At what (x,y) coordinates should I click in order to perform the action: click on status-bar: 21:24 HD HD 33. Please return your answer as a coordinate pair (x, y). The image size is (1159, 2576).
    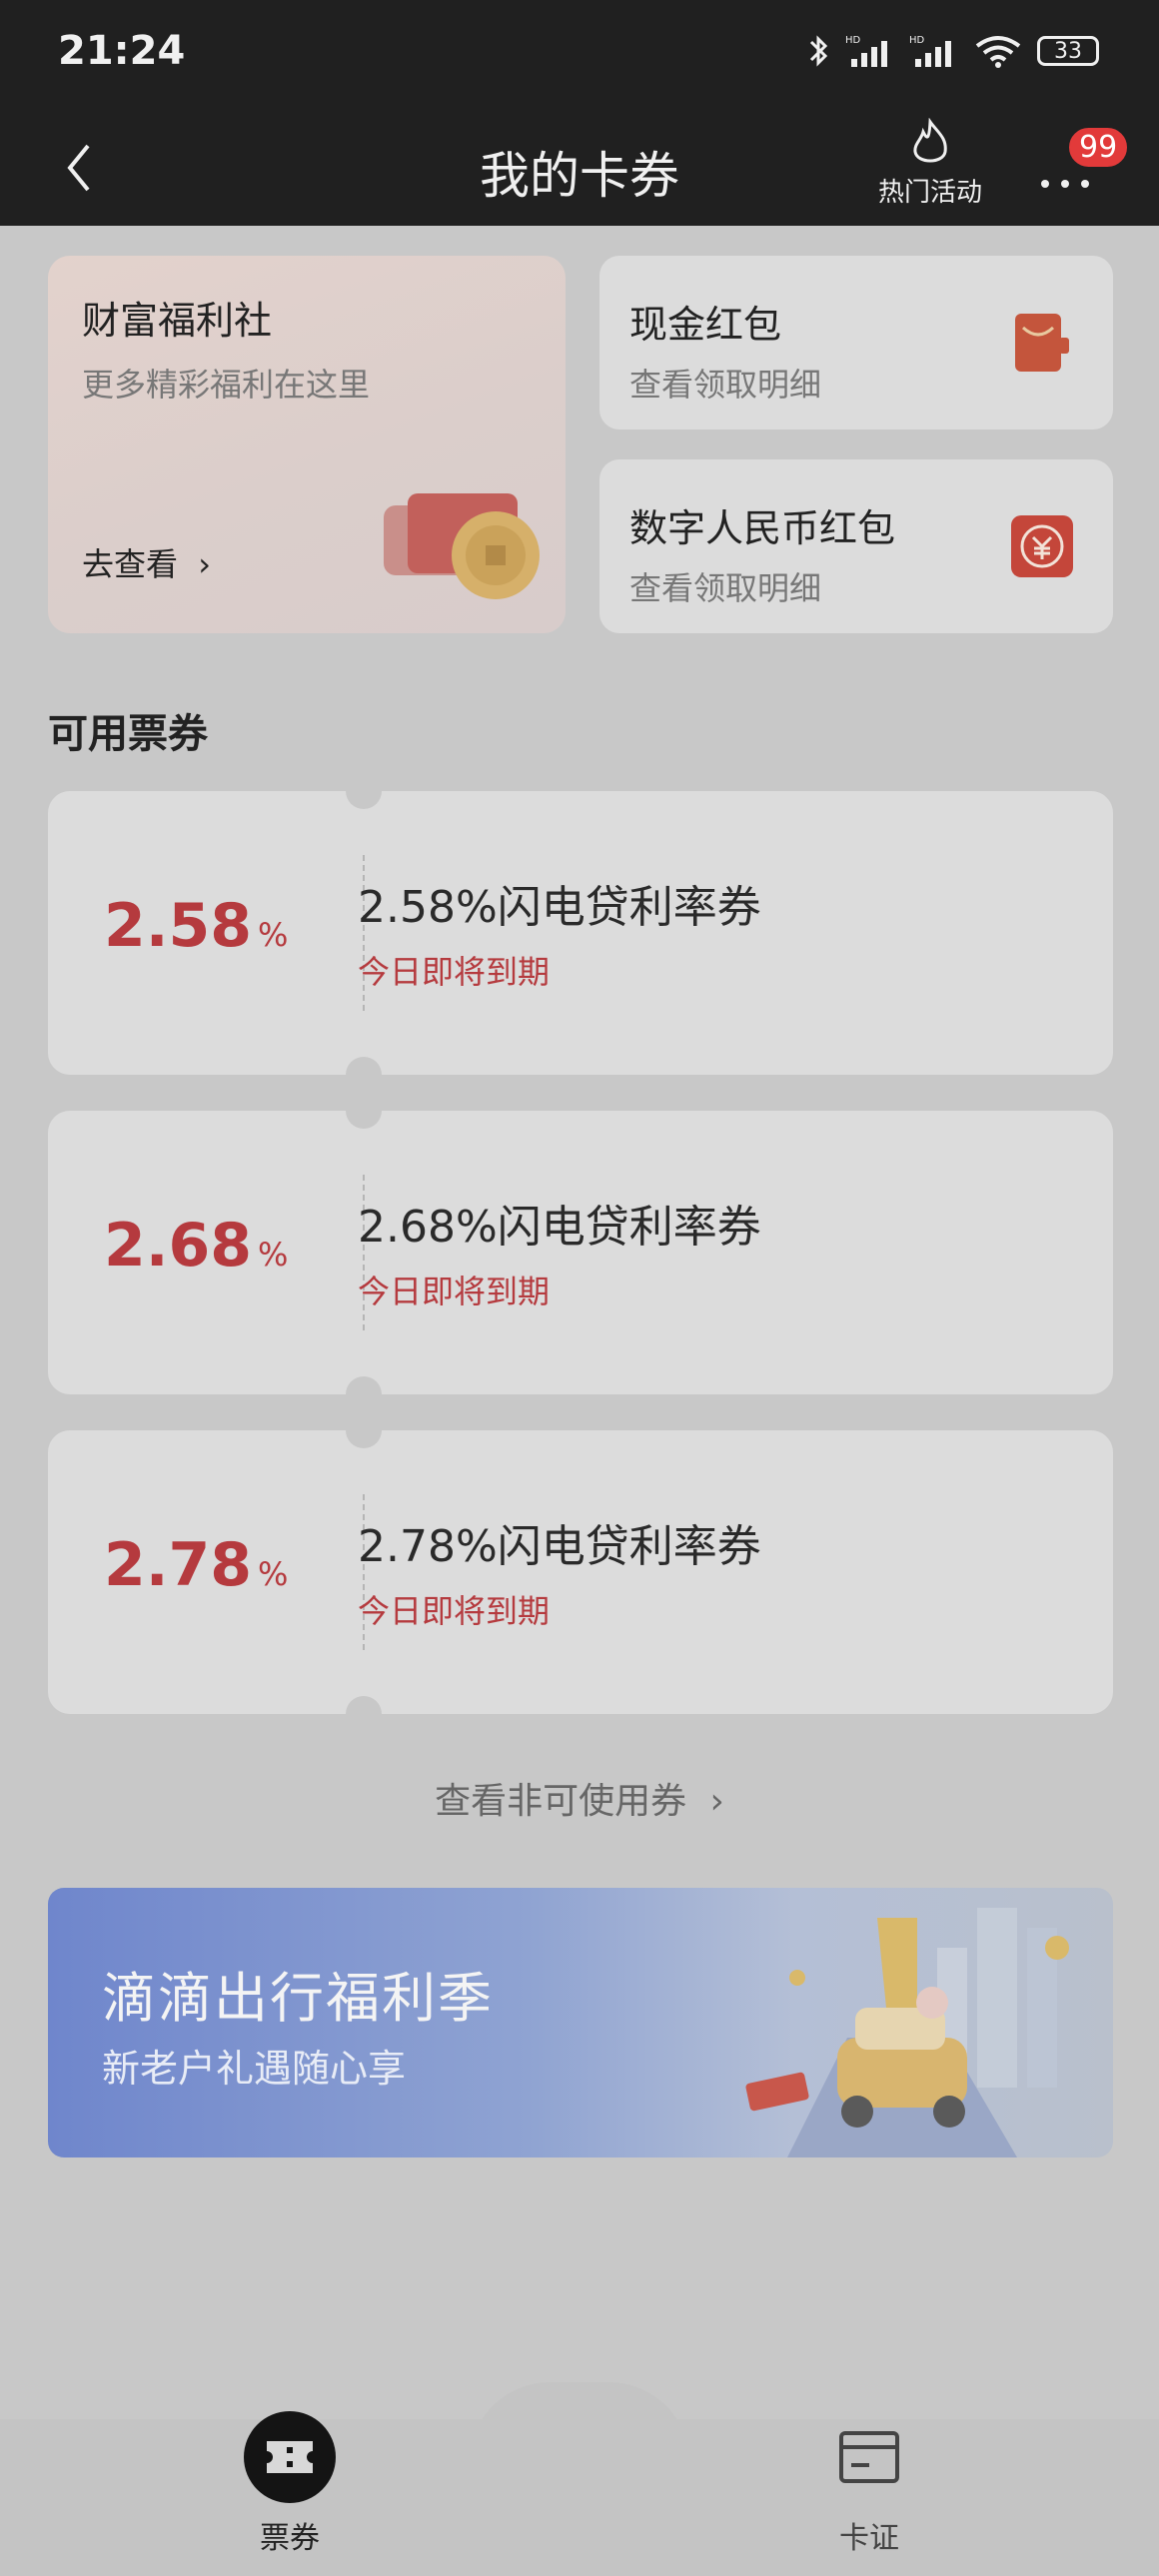
    Looking at the image, I should click on (579, 56).